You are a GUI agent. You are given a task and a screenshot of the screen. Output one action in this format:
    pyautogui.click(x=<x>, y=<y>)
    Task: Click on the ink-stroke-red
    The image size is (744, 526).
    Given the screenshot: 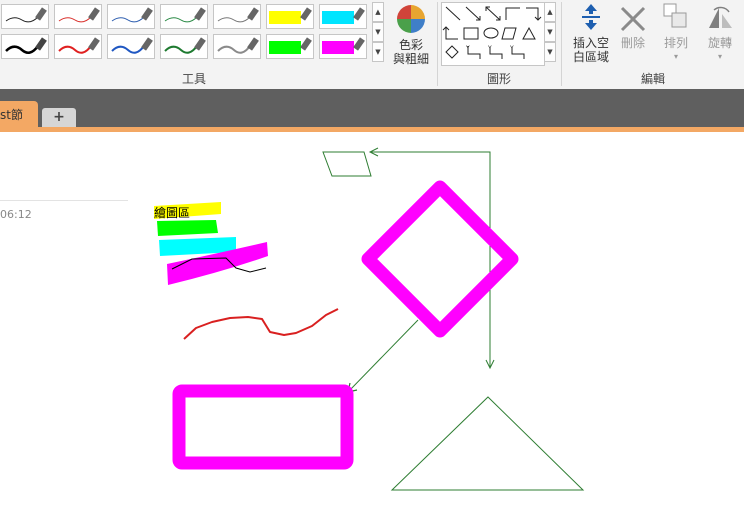 What is the action you would take?
    pyautogui.click(x=261, y=324)
    